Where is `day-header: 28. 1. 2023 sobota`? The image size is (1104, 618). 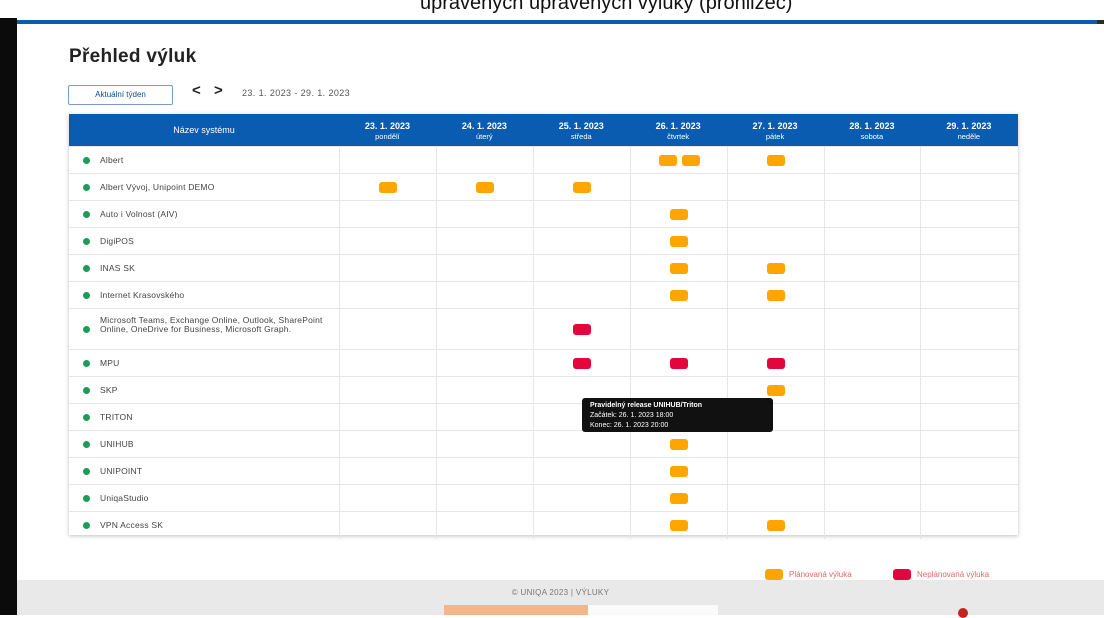
day-header: 28. 1. 2023 sobota is located at coordinates (872, 130).